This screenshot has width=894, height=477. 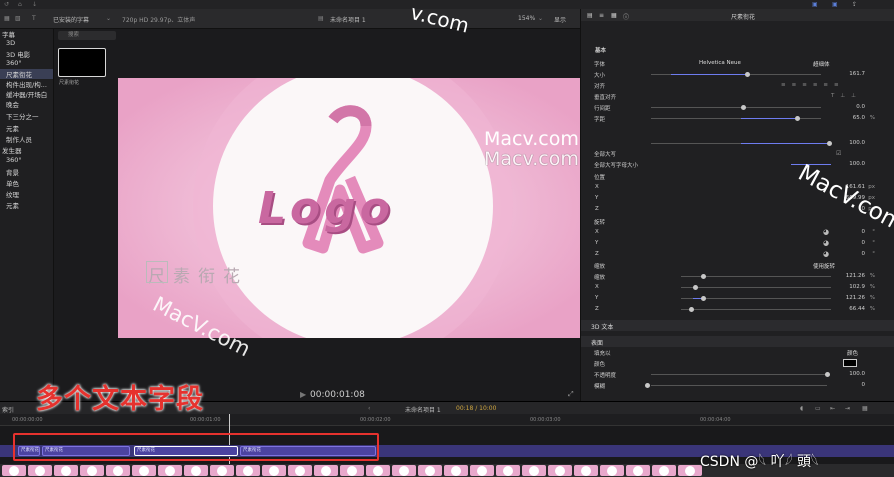 What do you see at coordinates (835, 4) in the screenshot?
I see `inspector-toggle-icon: ▣` at bounding box center [835, 4].